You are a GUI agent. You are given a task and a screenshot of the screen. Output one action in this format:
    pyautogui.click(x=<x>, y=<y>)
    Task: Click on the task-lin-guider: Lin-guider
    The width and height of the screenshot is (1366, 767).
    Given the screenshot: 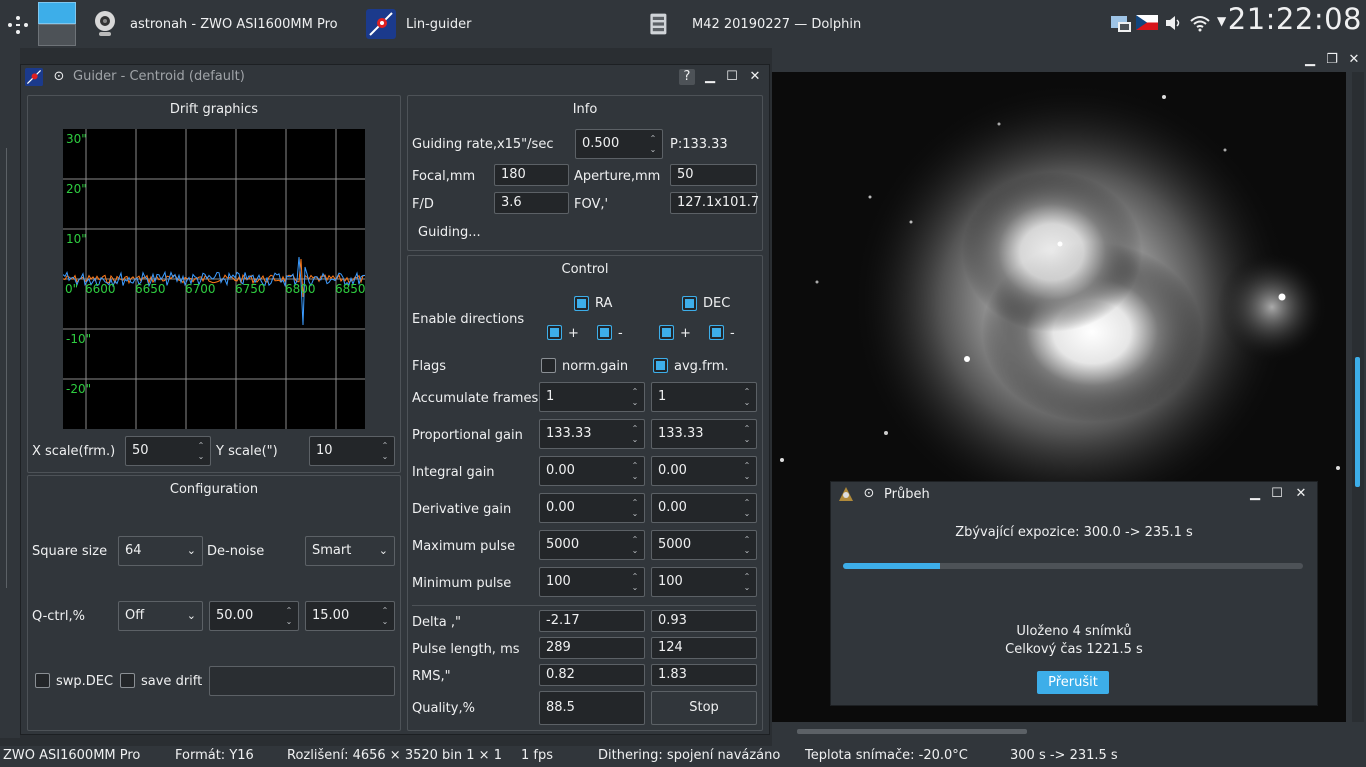 What is the action you would take?
    pyautogui.click(x=418, y=24)
    